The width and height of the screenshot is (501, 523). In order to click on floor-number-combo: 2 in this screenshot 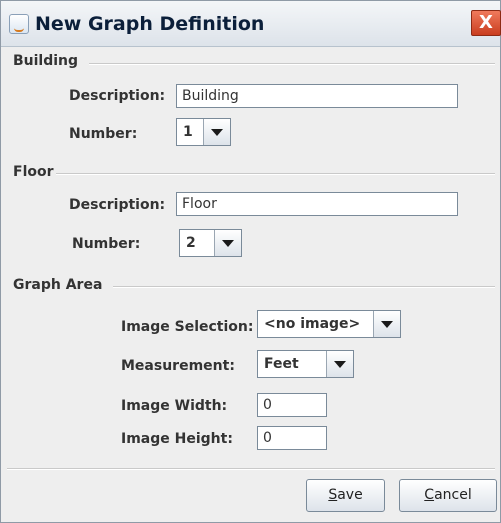, I will do `click(210, 243)`.